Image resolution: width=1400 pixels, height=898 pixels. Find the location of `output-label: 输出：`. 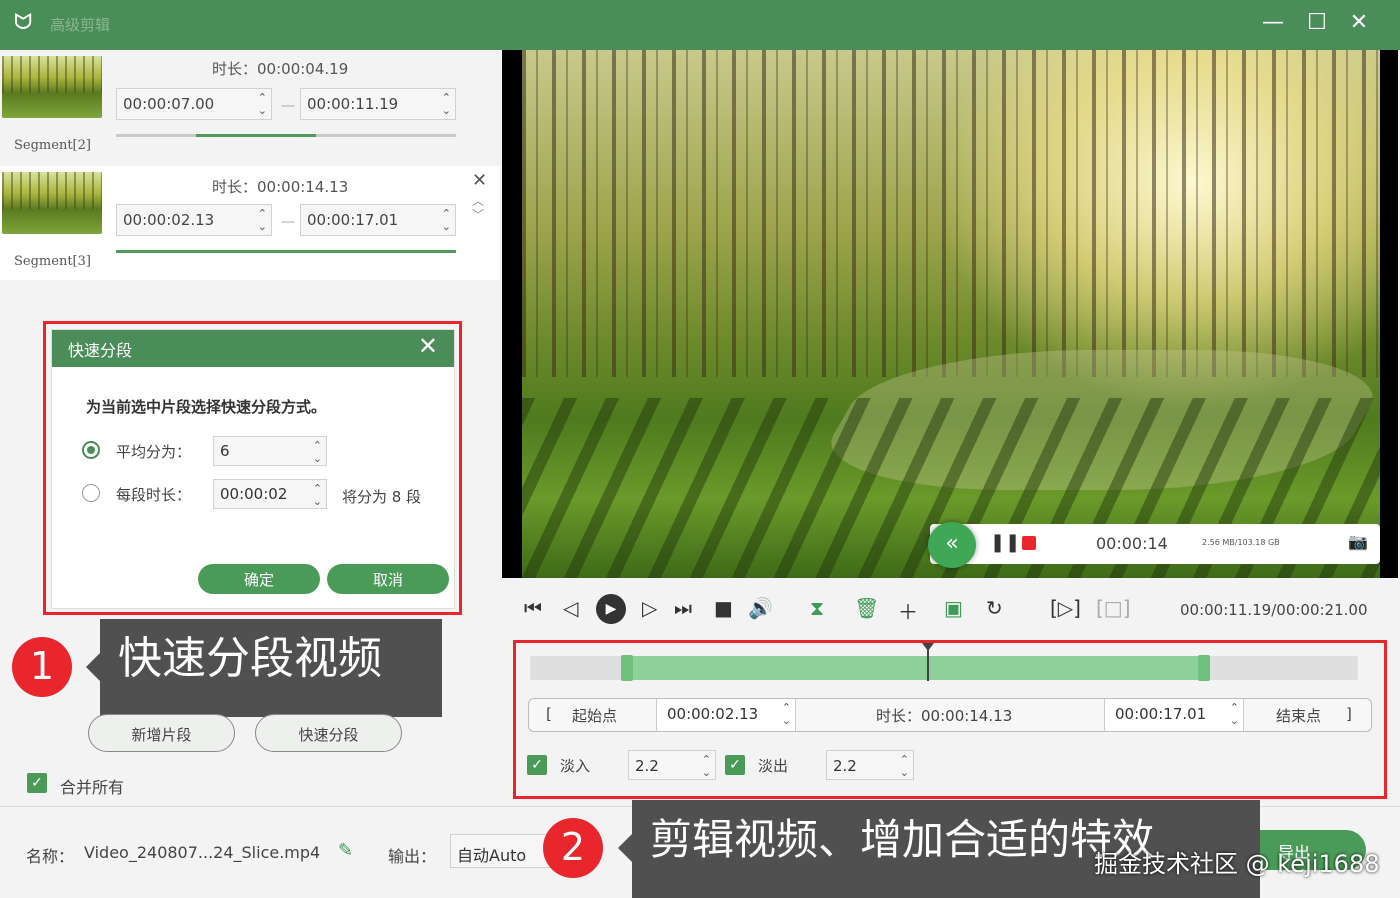

output-label: 输出： is located at coordinates (412, 856).